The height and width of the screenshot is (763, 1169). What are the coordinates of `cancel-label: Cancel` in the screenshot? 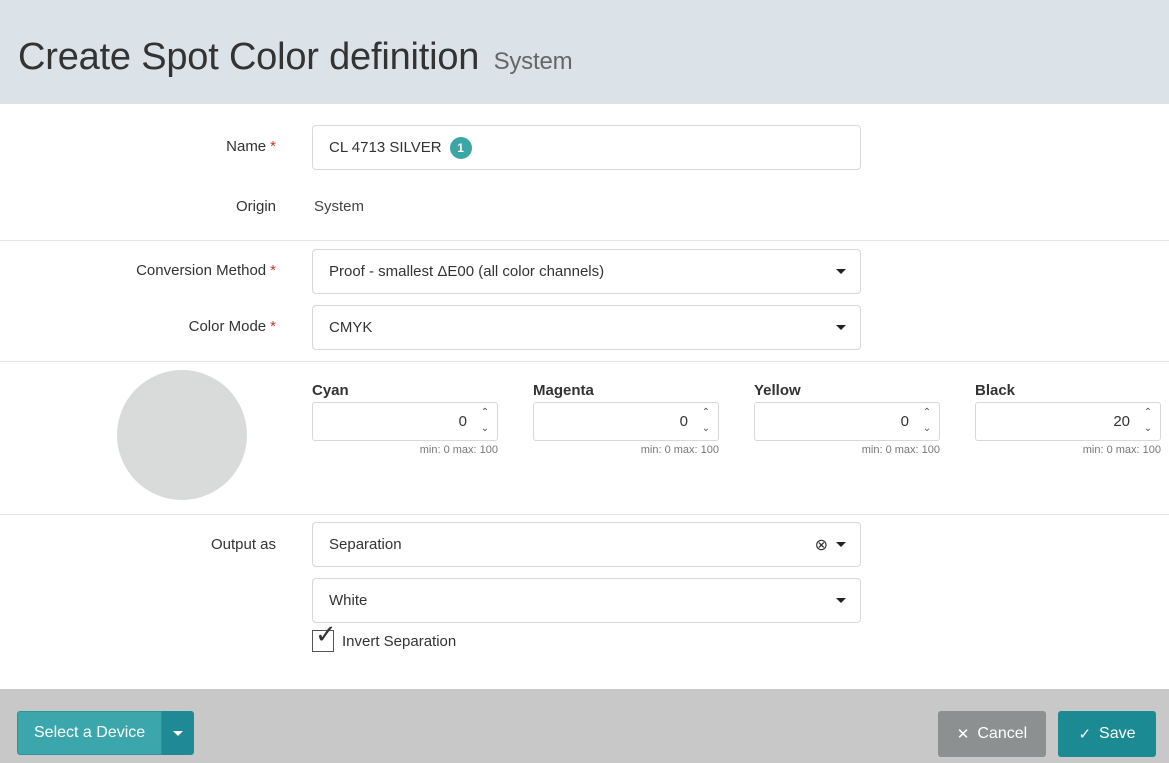 It's located at (1002, 733).